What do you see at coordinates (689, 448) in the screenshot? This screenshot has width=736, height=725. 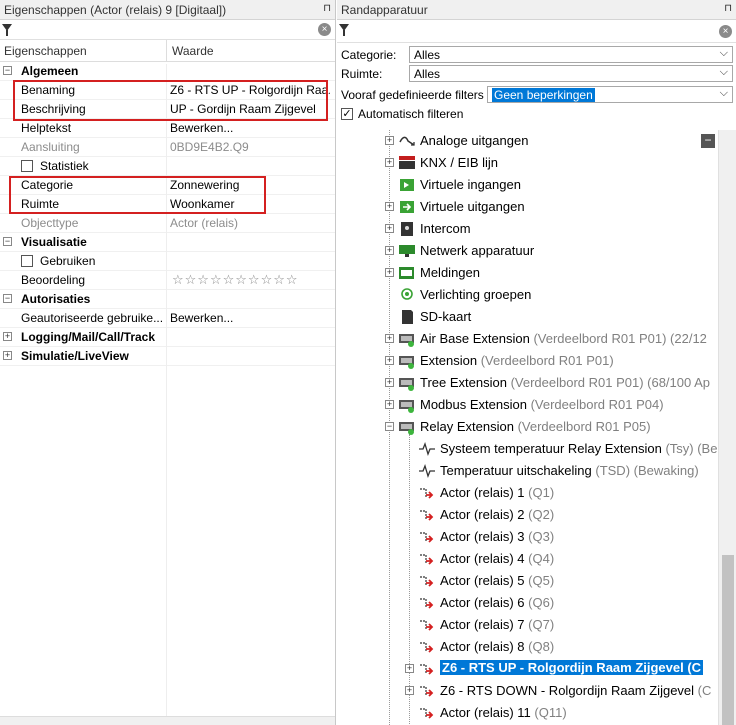 I see `tree-item-detail: (Tsy) (Be` at bounding box center [689, 448].